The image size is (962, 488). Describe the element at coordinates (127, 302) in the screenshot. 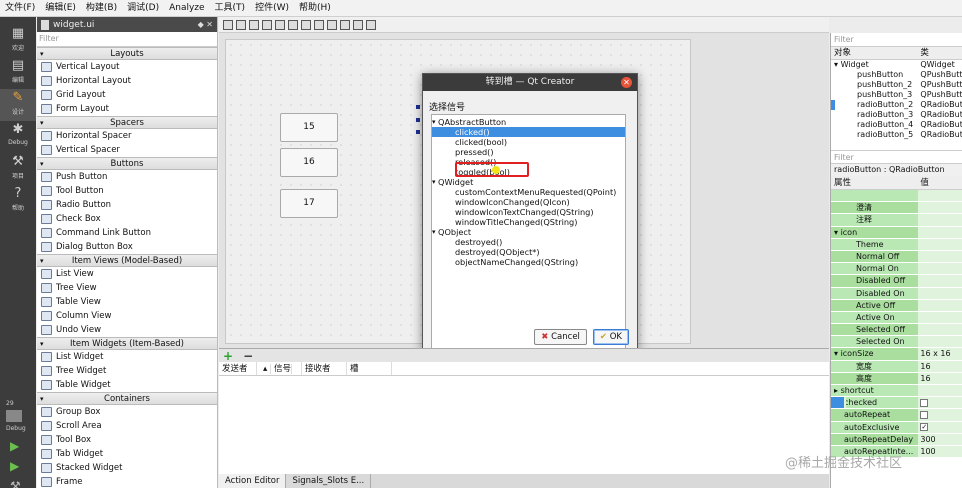

I see `widget-item: Table View` at that location.